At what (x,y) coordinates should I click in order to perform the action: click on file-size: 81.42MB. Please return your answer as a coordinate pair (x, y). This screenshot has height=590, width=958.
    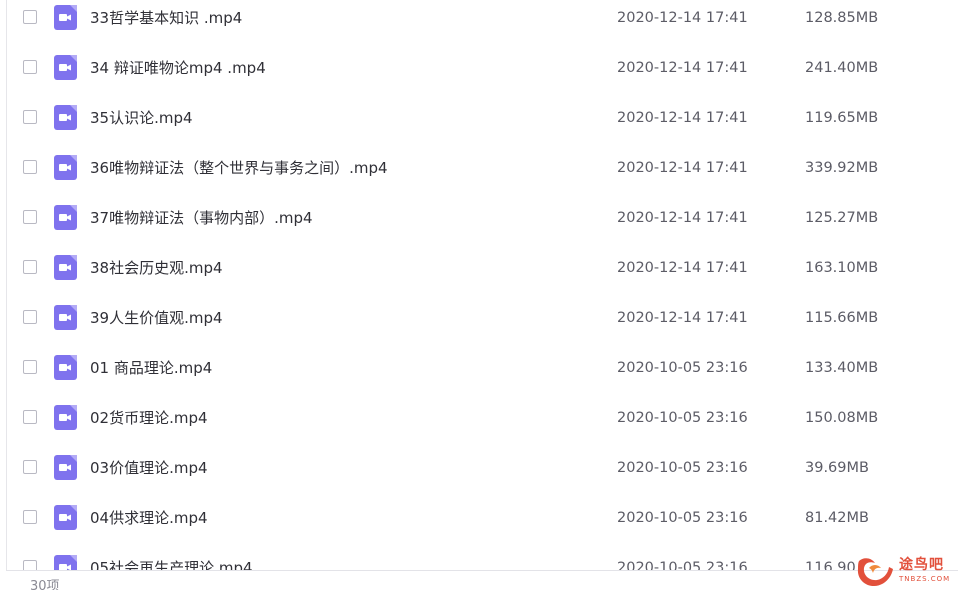
    Looking at the image, I should click on (837, 518).